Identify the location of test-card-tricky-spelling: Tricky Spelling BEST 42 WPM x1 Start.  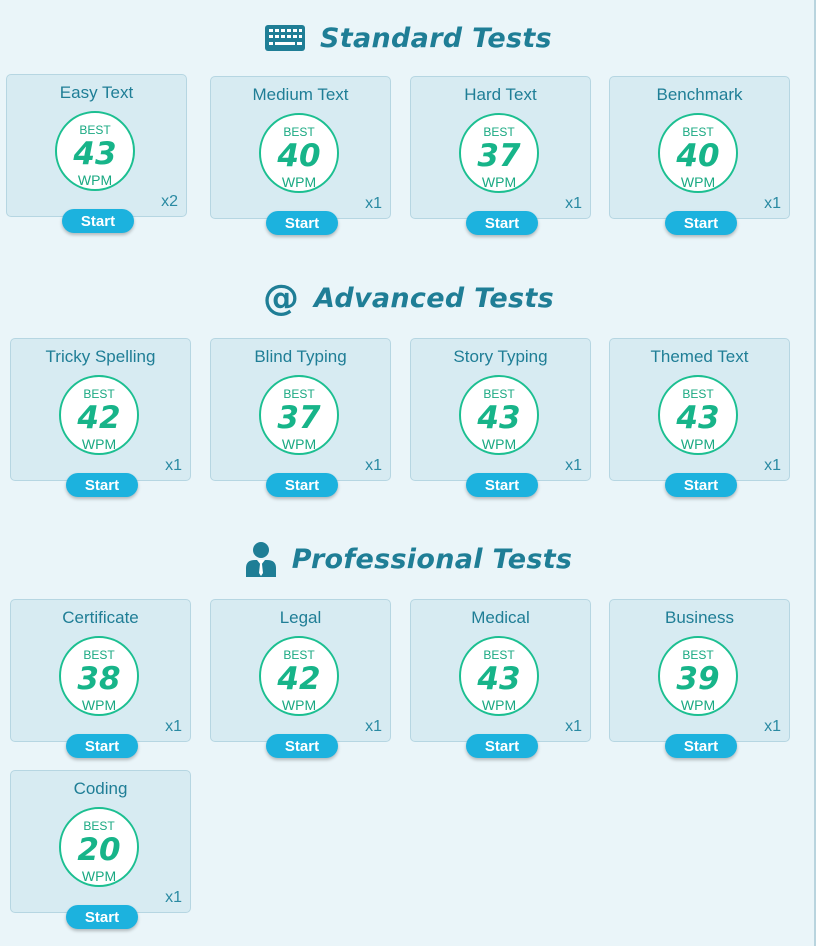
(100, 417).